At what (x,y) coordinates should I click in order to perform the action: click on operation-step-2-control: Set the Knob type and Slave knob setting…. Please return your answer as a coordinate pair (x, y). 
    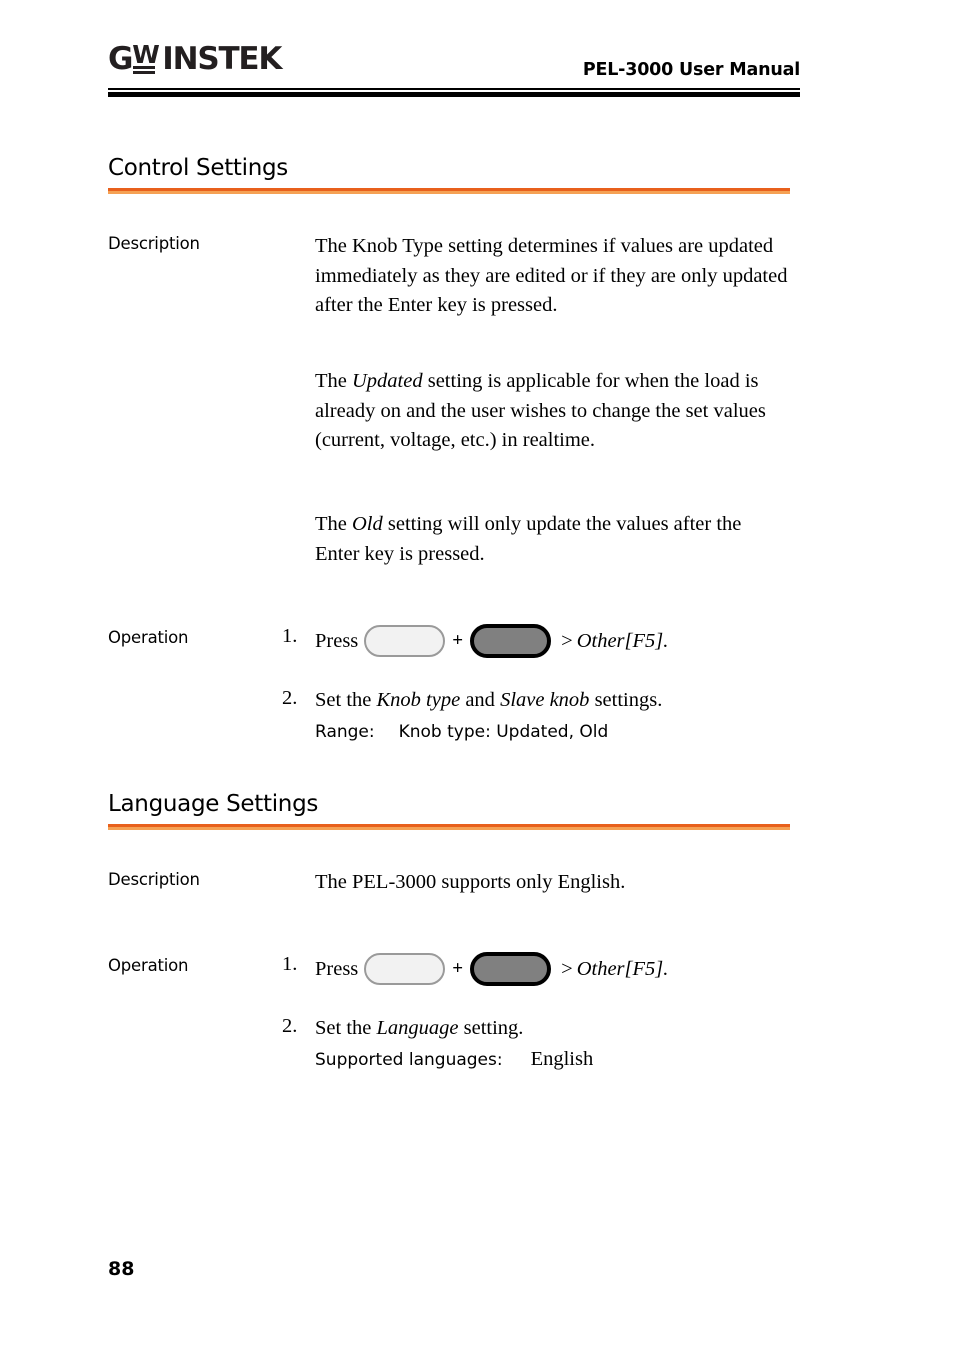
    Looking at the image, I should click on (488, 701).